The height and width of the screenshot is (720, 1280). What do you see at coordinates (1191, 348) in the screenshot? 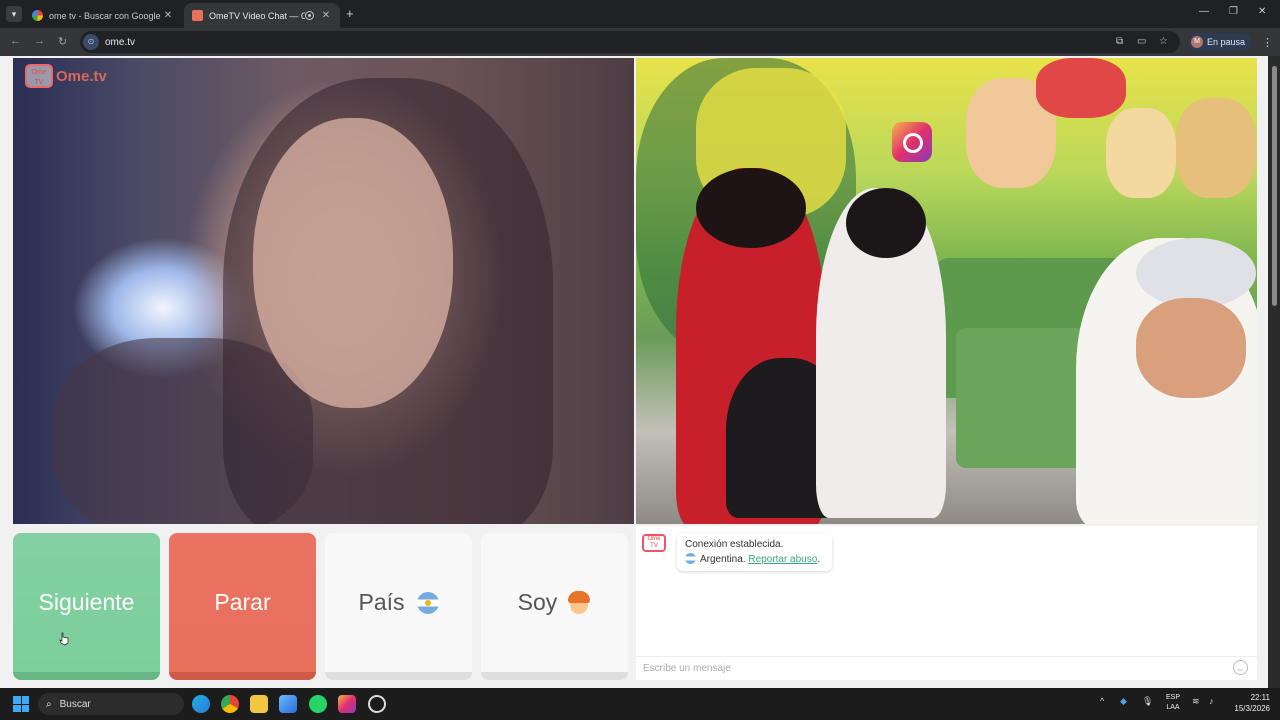
I see `video-person-3-face` at bounding box center [1191, 348].